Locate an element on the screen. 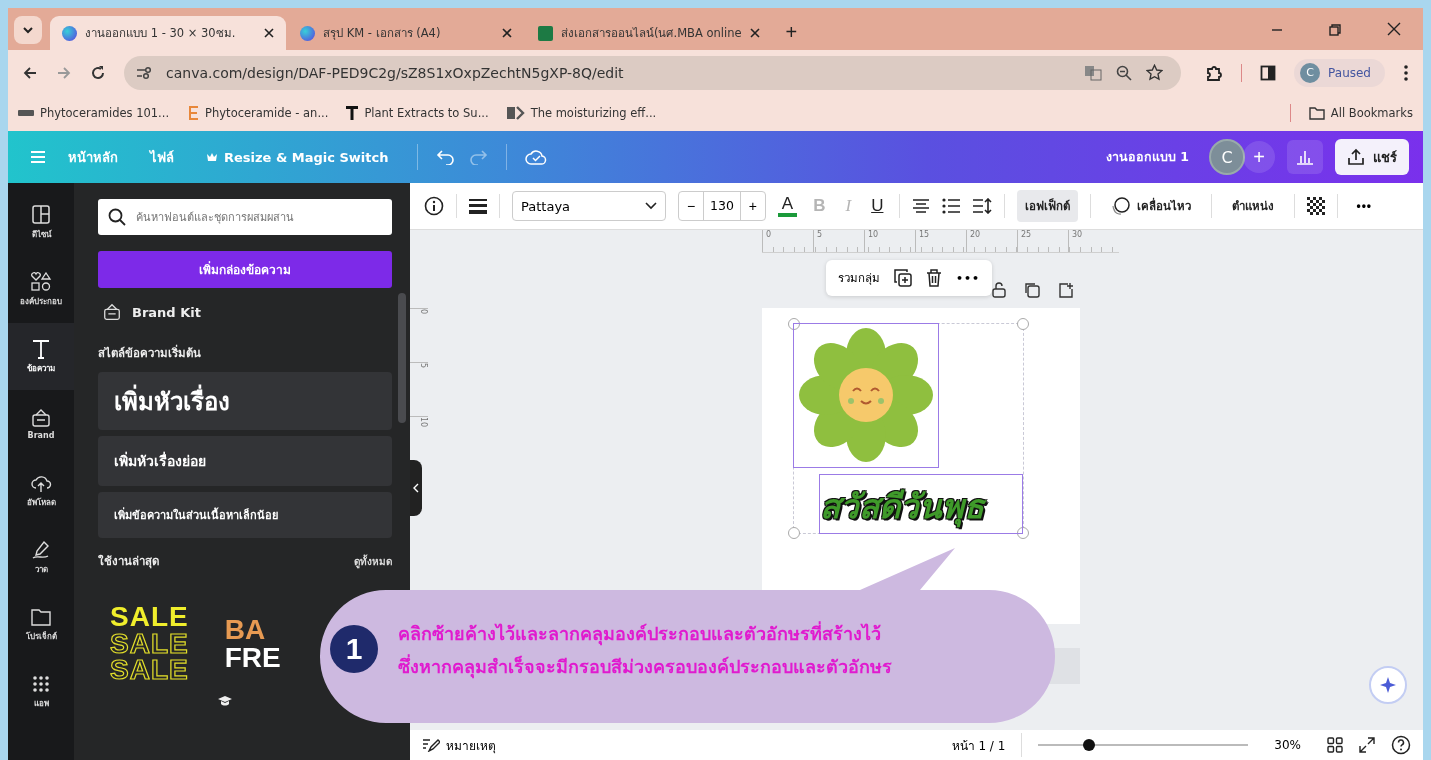 Image resolution: width=1431 pixels, height=760 pixels. reload-icon is located at coordinates (98, 72).